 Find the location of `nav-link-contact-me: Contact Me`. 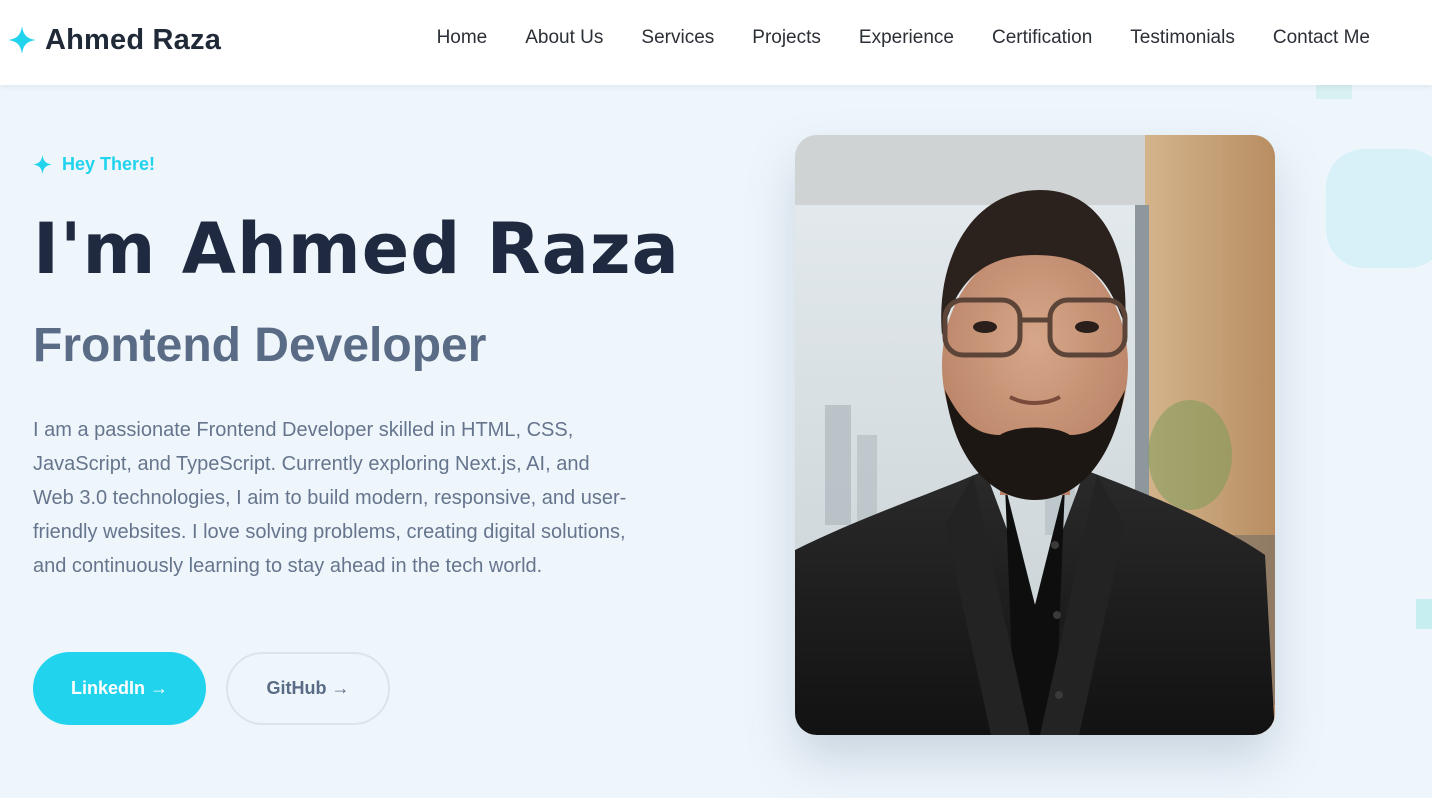

nav-link-contact-me: Contact Me is located at coordinates (1321, 38).